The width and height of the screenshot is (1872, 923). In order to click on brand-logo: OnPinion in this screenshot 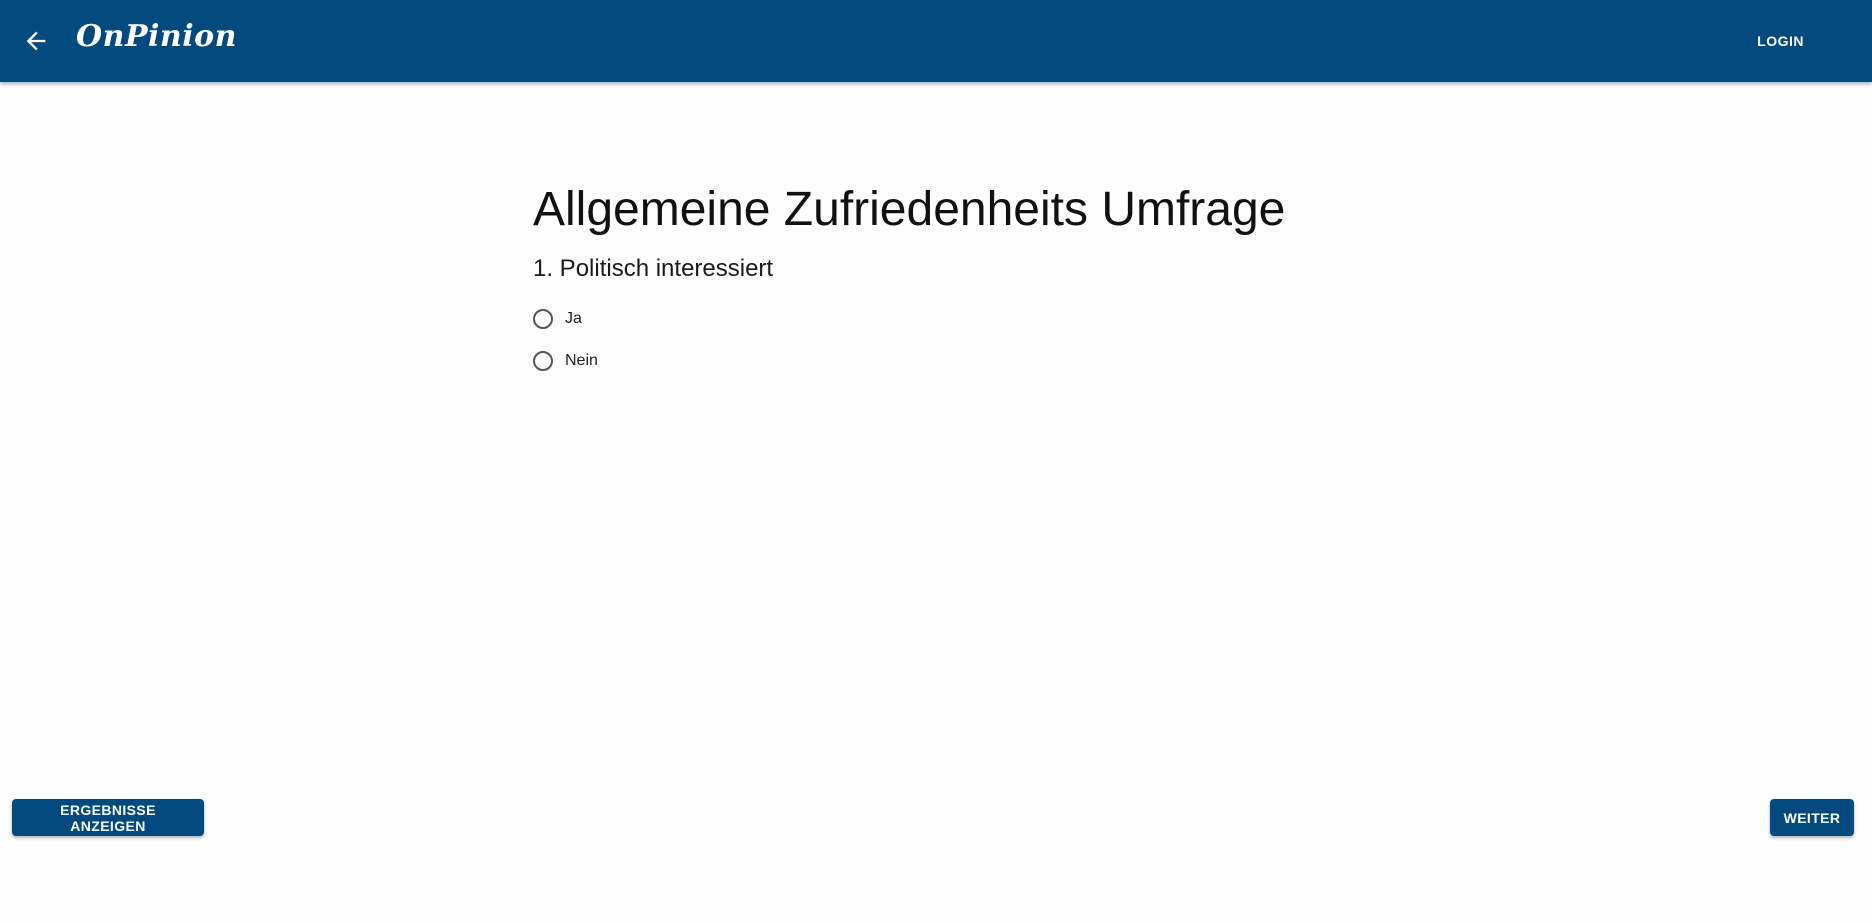, I will do `click(156, 36)`.